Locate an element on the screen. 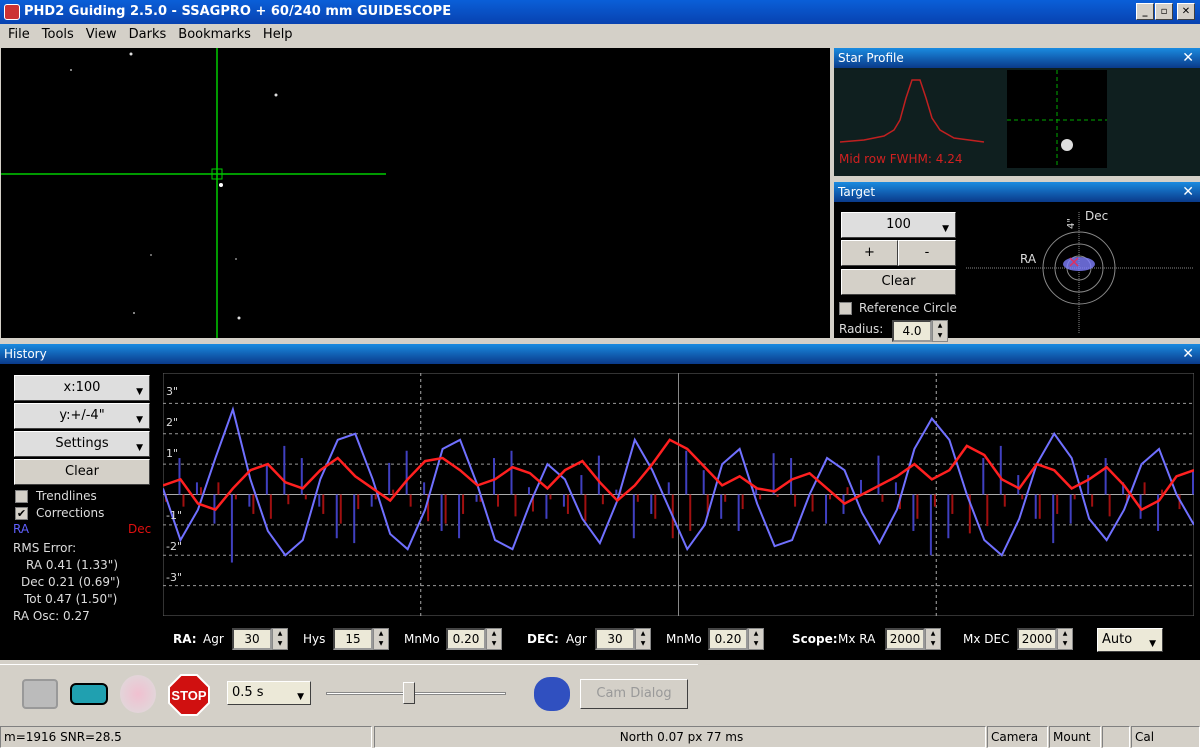 This screenshot has height=748, width=1200. dec-legend: Dec is located at coordinates (140, 529).